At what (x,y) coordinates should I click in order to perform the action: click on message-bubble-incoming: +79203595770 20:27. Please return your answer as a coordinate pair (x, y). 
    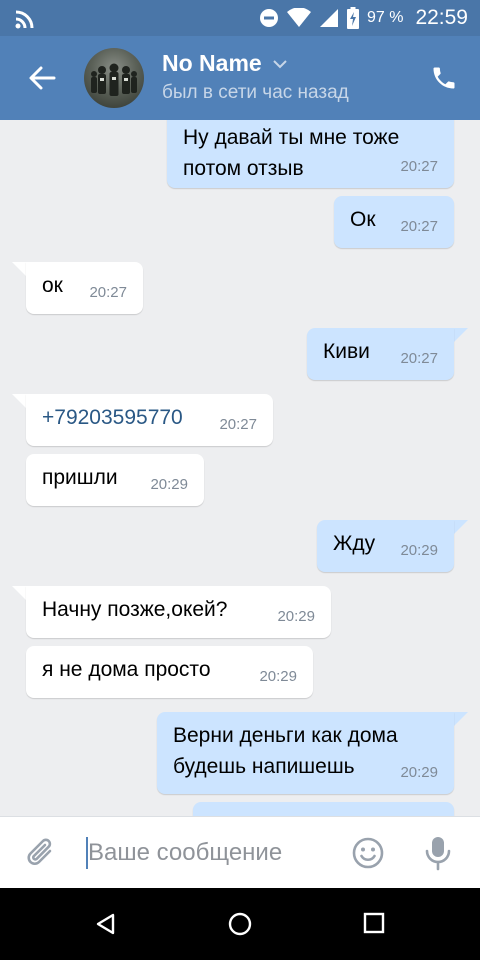
    Looking at the image, I should click on (149, 420).